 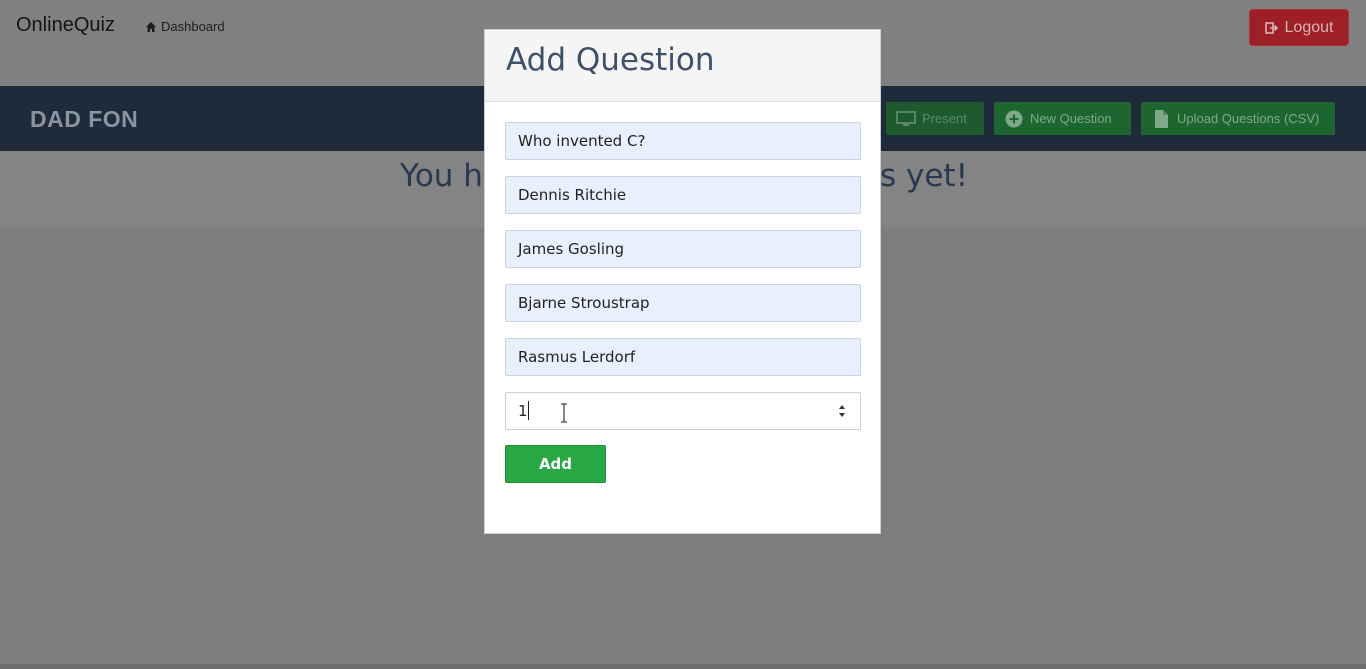 I want to click on option-4-input: Rasmus Lerdorf, so click(x=683, y=357).